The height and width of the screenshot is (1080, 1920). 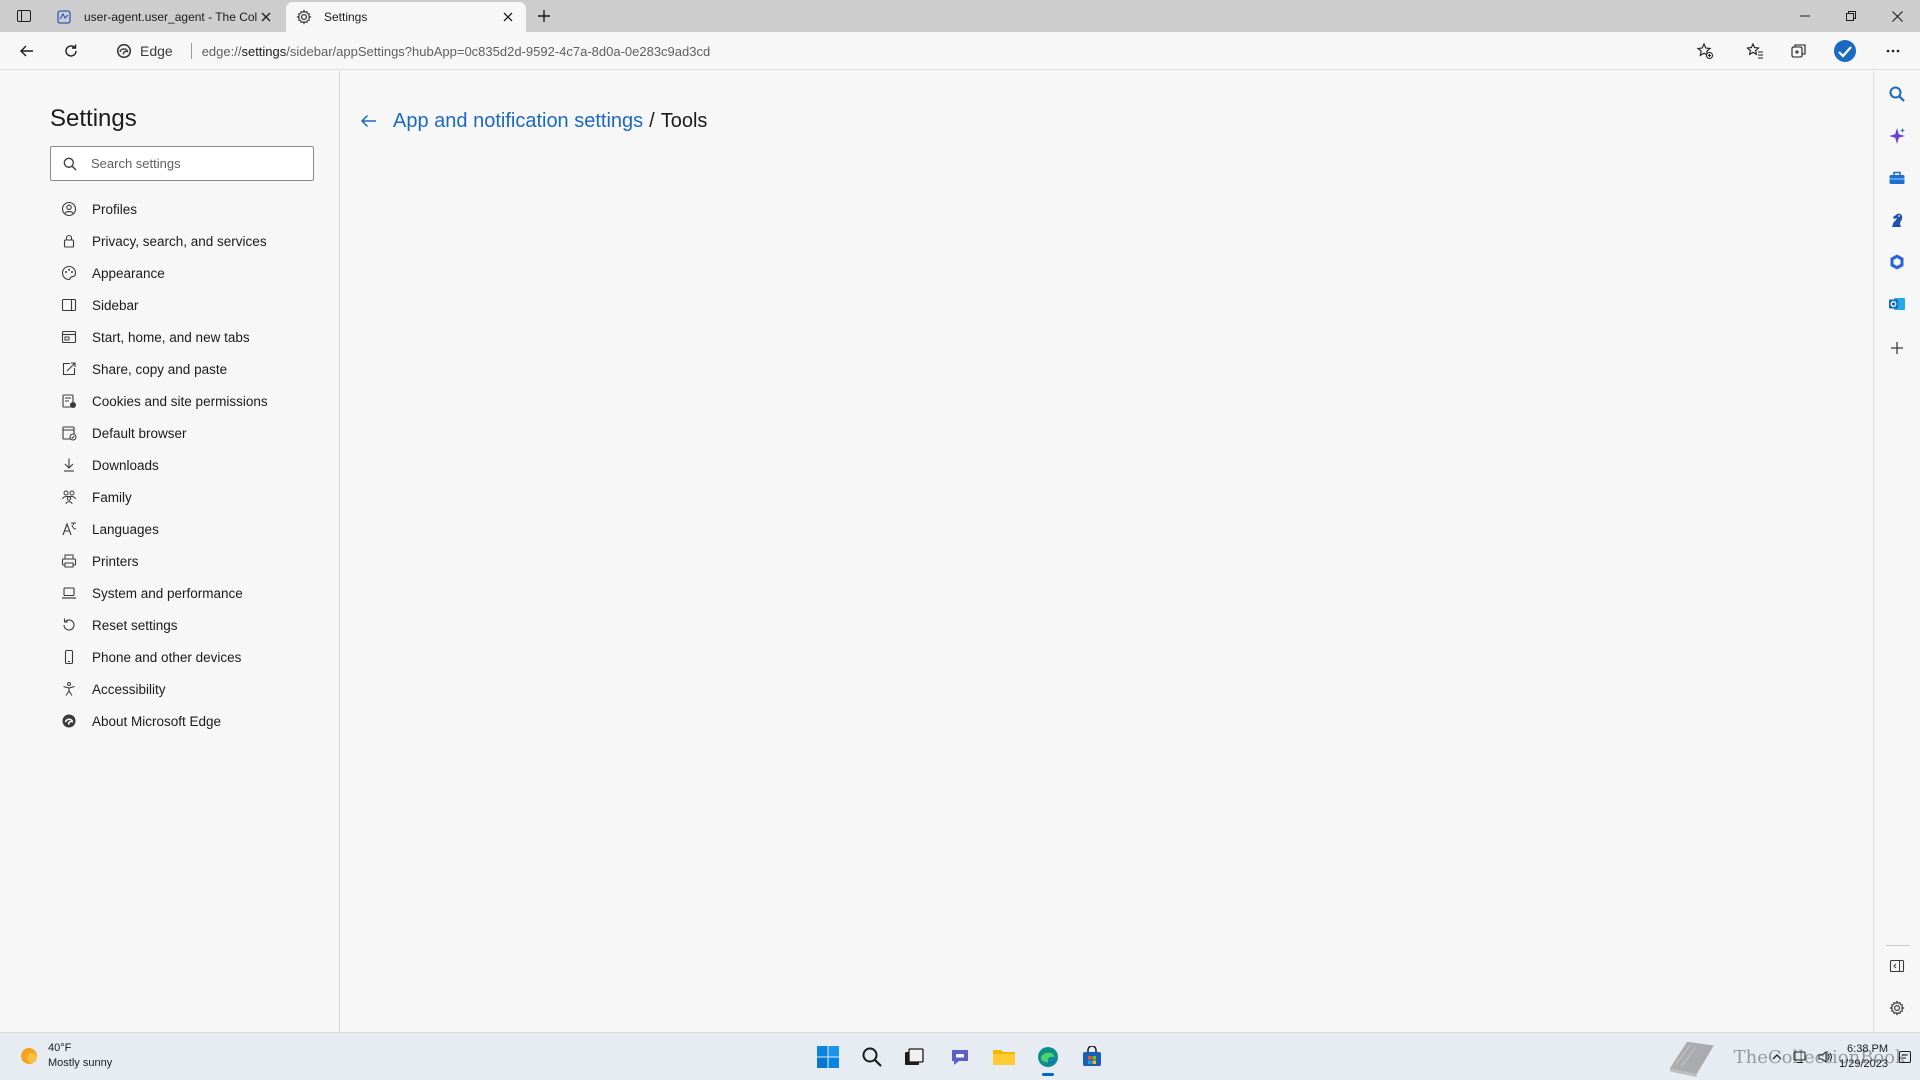 I want to click on task-view-button, so click(x=914, y=1057).